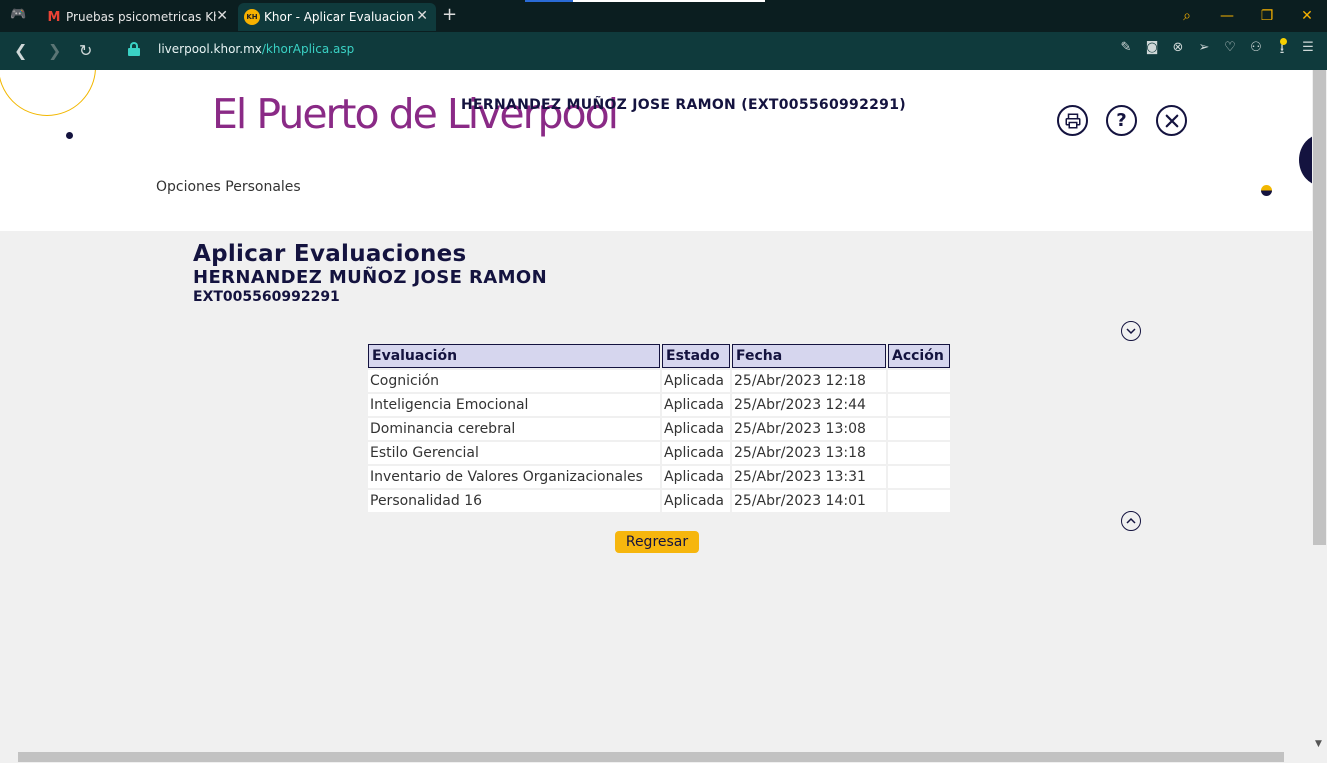 Image resolution: width=1327 pixels, height=763 pixels. What do you see at coordinates (809, 356) in the screenshot?
I see `column-header-fecha: Fecha` at bounding box center [809, 356].